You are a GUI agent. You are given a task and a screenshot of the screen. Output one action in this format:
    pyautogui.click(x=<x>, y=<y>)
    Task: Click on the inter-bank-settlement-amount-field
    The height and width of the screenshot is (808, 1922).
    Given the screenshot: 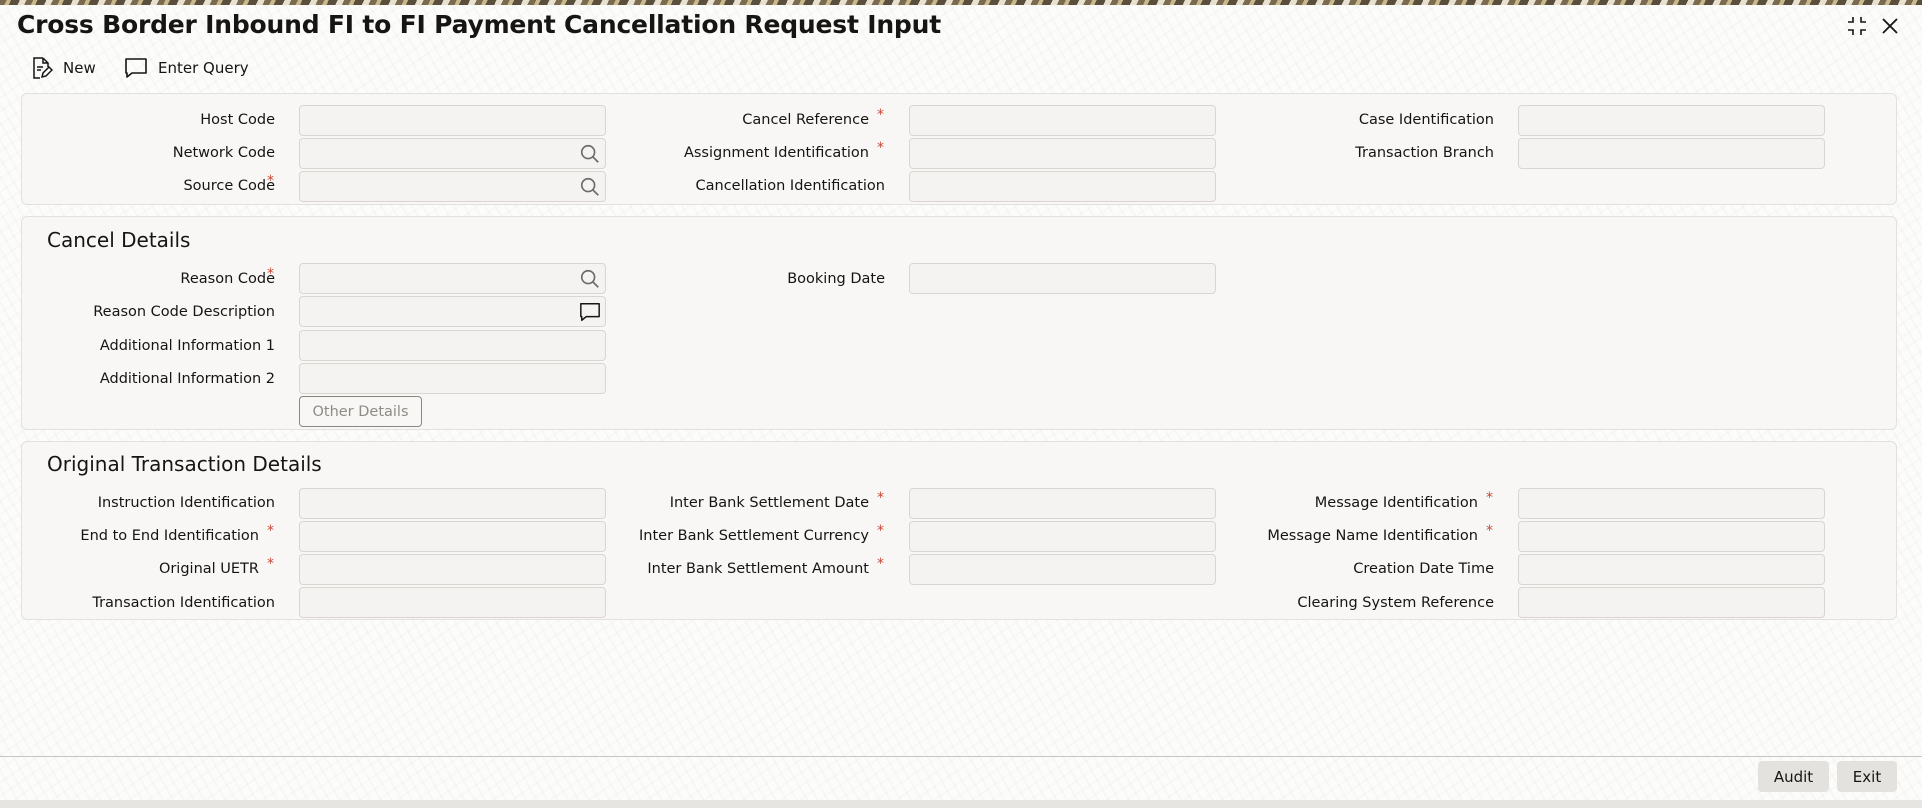 What is the action you would take?
    pyautogui.click(x=1062, y=569)
    